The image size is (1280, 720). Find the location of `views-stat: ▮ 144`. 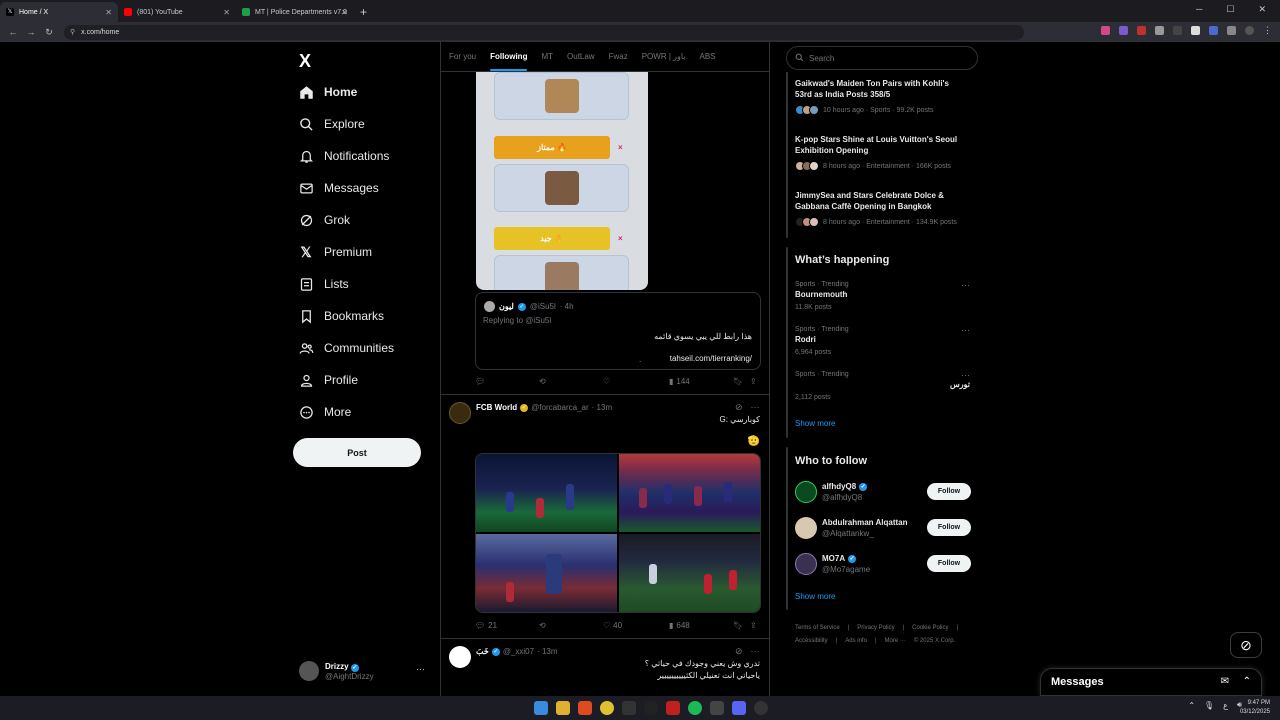

views-stat: ▮ 144 is located at coordinates (679, 381).